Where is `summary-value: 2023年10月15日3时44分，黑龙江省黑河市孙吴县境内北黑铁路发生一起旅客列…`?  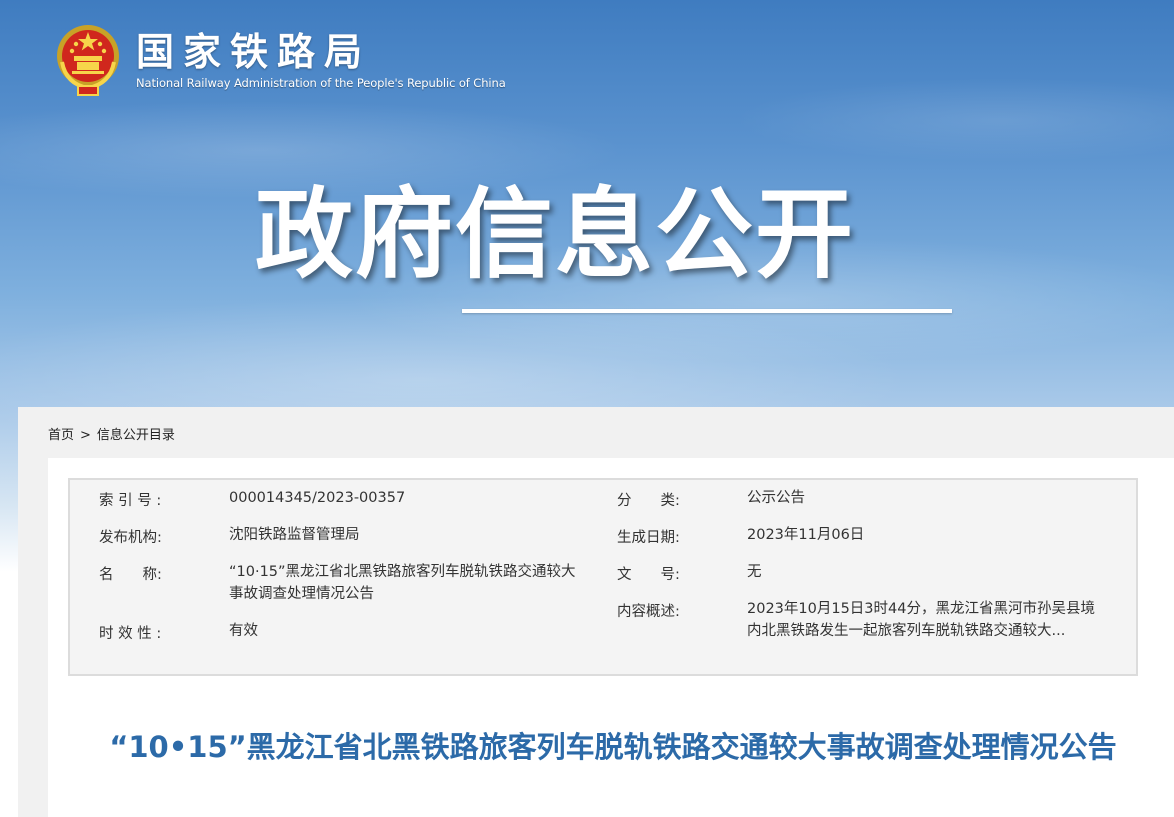
summary-value: 2023年10月15日3时44分，黑龙江省黑河市孙吴县境内北黑铁路发生一起旅客列… is located at coordinates (921, 620).